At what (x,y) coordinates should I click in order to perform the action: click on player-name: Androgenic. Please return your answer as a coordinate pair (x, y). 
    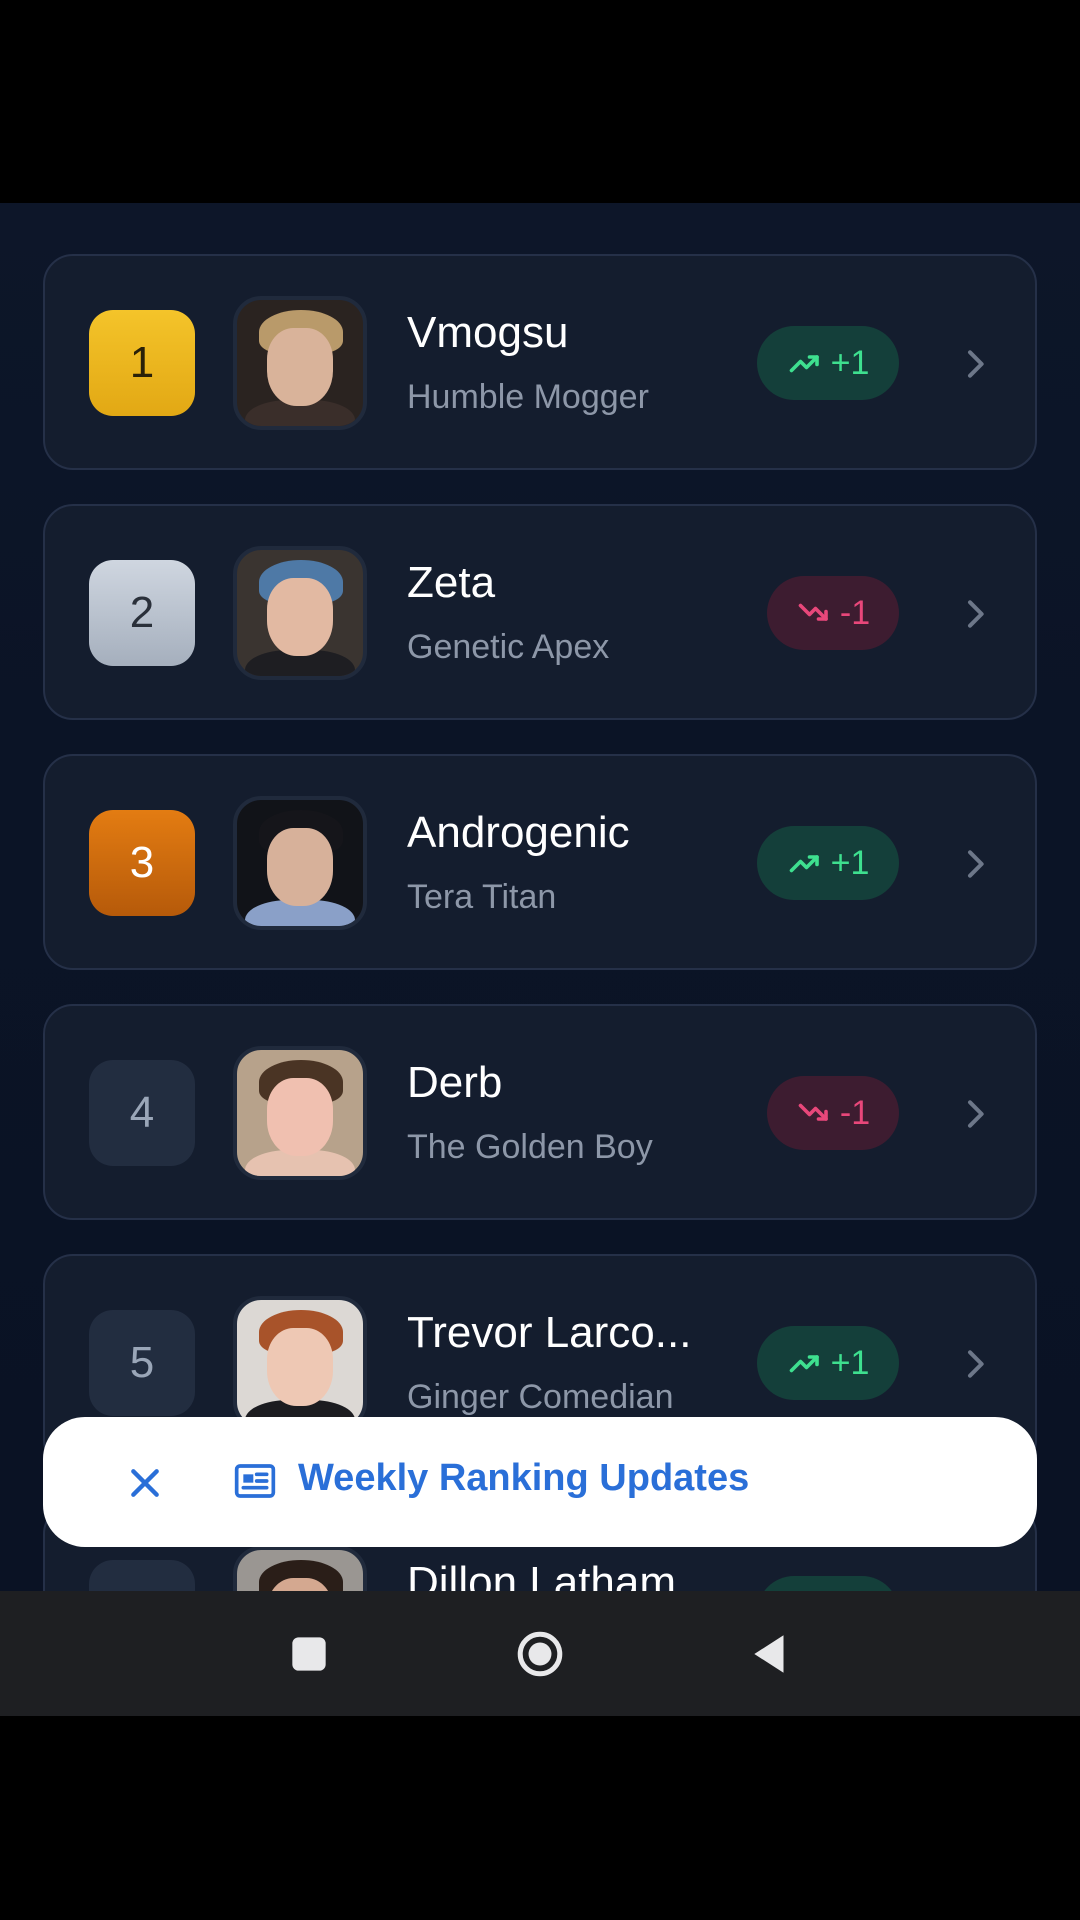
    Looking at the image, I should click on (518, 832).